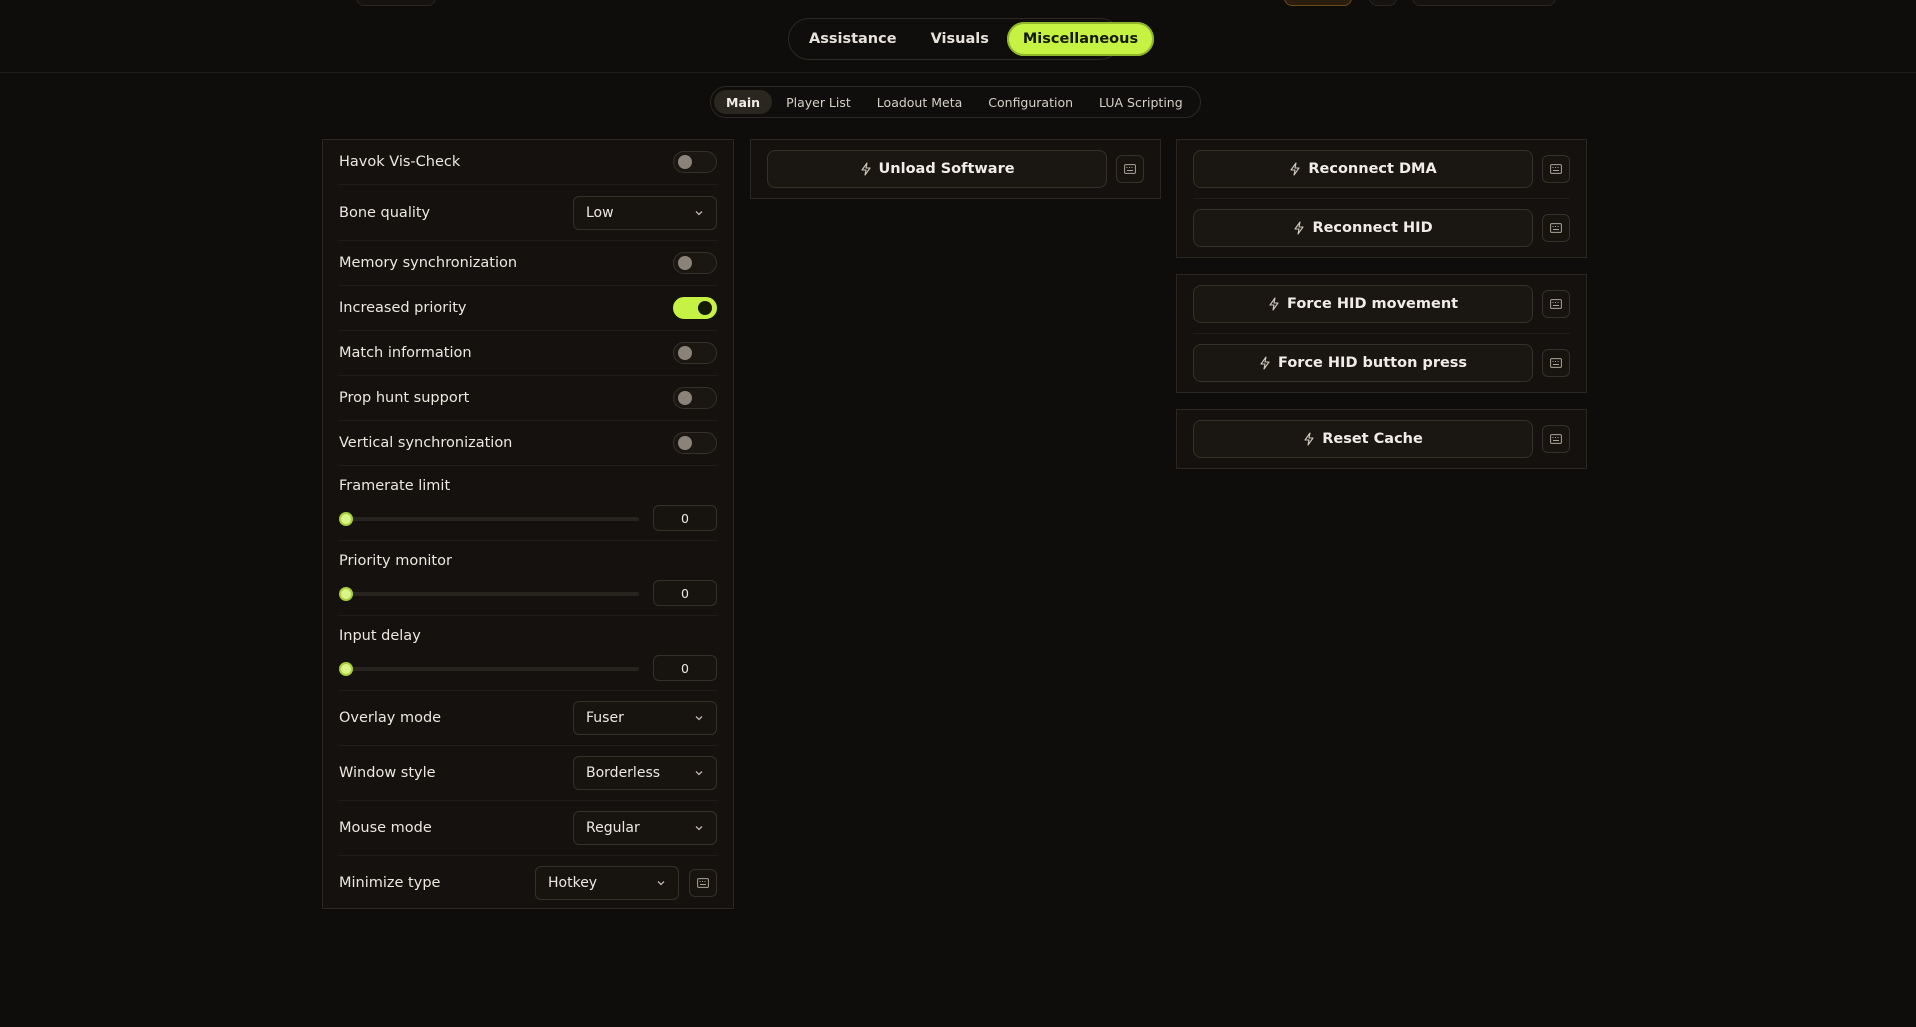 Image resolution: width=1916 pixels, height=1027 pixels. I want to click on subtab-configuration: Configuration, so click(1030, 102).